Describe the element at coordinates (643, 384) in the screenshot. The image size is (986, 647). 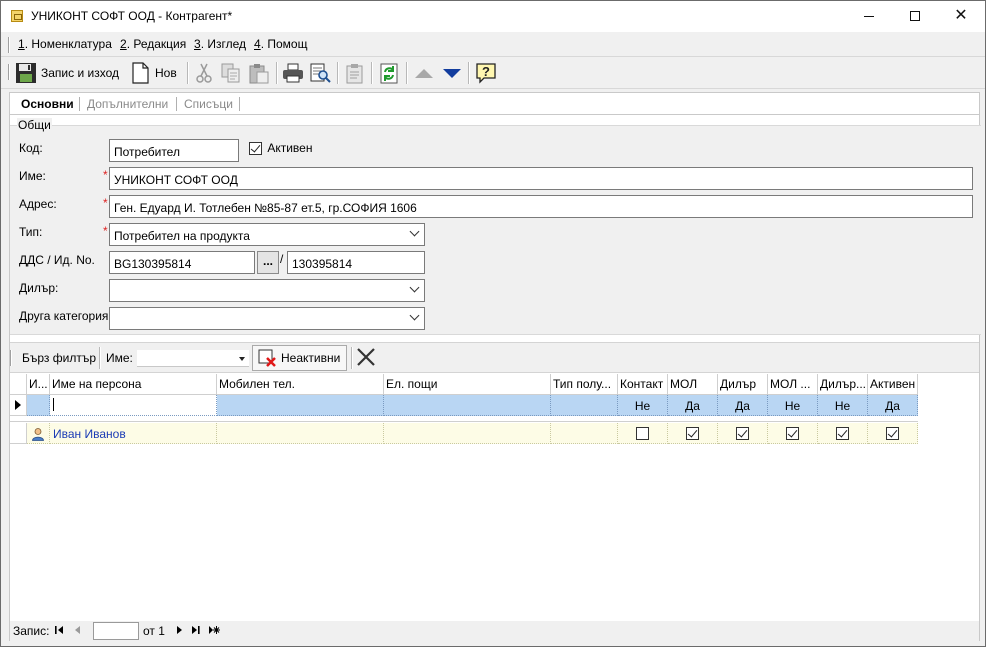
I see `column-header-contact: Контакт` at that location.